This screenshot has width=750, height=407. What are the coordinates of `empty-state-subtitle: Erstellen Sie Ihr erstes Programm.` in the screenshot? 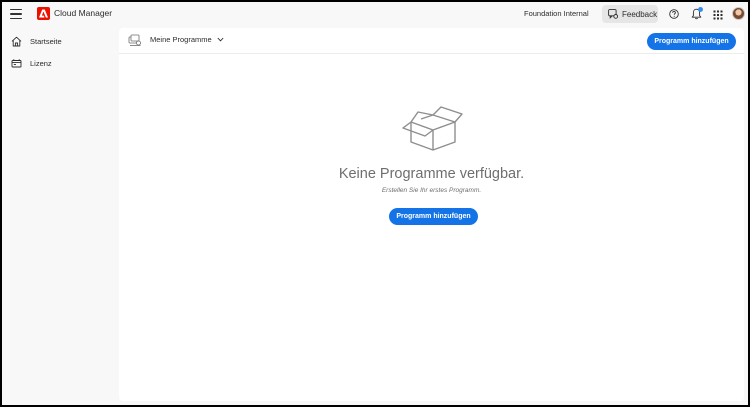 It's located at (431, 190).